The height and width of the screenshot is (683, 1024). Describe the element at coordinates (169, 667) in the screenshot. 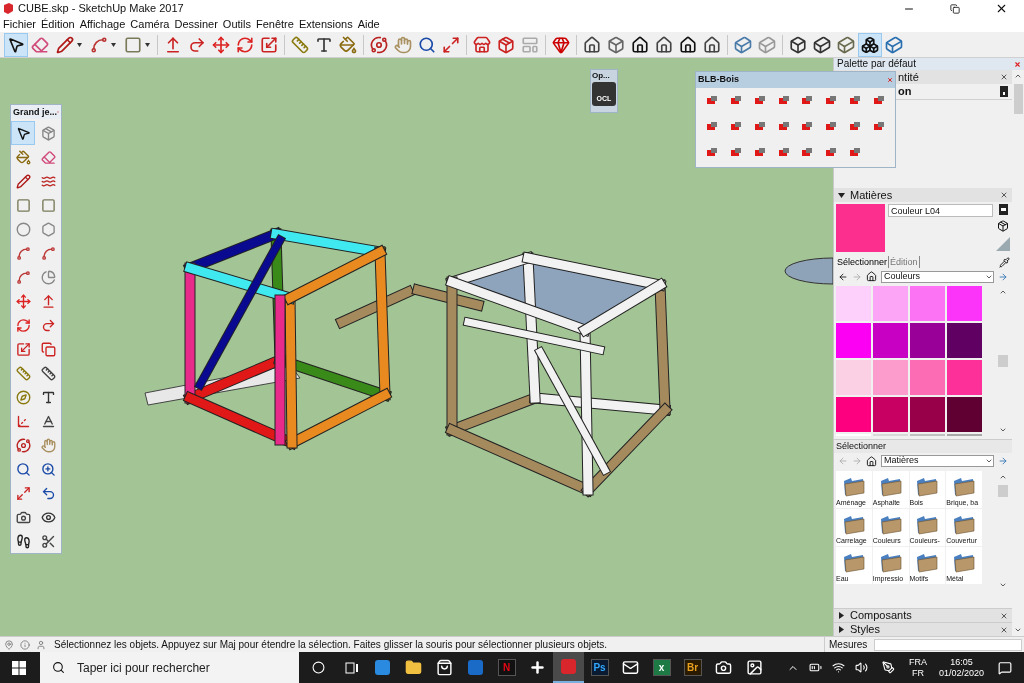

I see `search-box: Taper ici pour rechercher` at that location.